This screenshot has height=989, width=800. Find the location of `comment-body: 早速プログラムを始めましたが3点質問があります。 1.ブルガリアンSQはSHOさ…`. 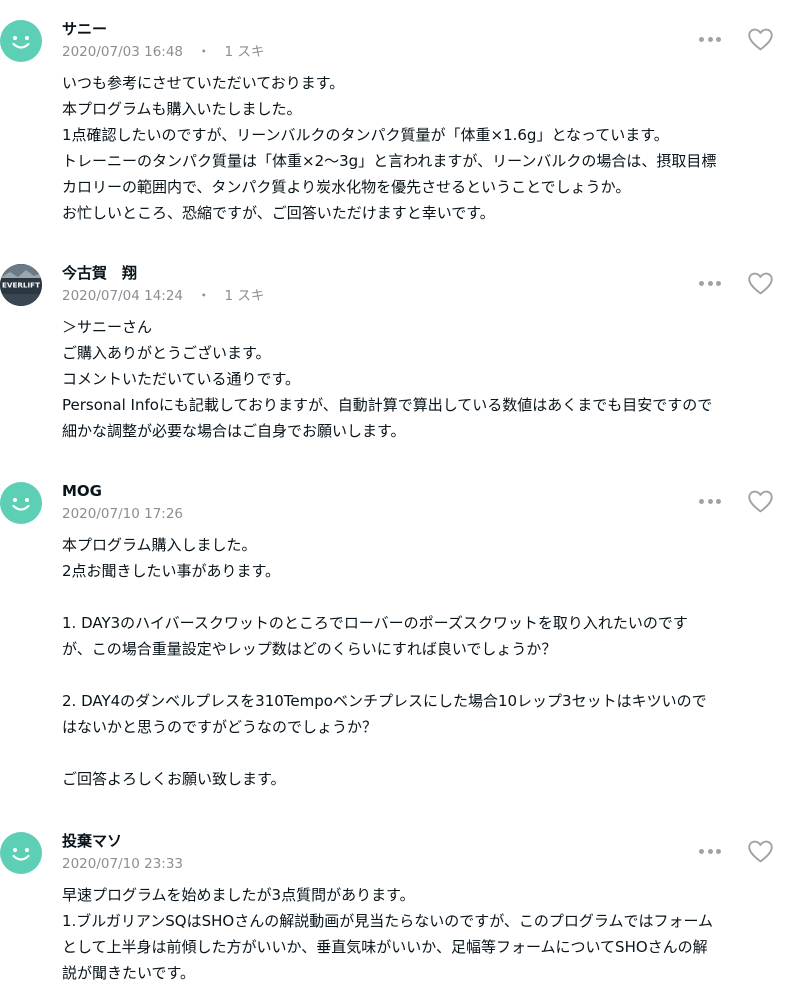

comment-body: 早速プログラムを始めましたが3点質問があります。 1.ブルガリアンSQはSHOさ… is located at coordinates (424, 934).